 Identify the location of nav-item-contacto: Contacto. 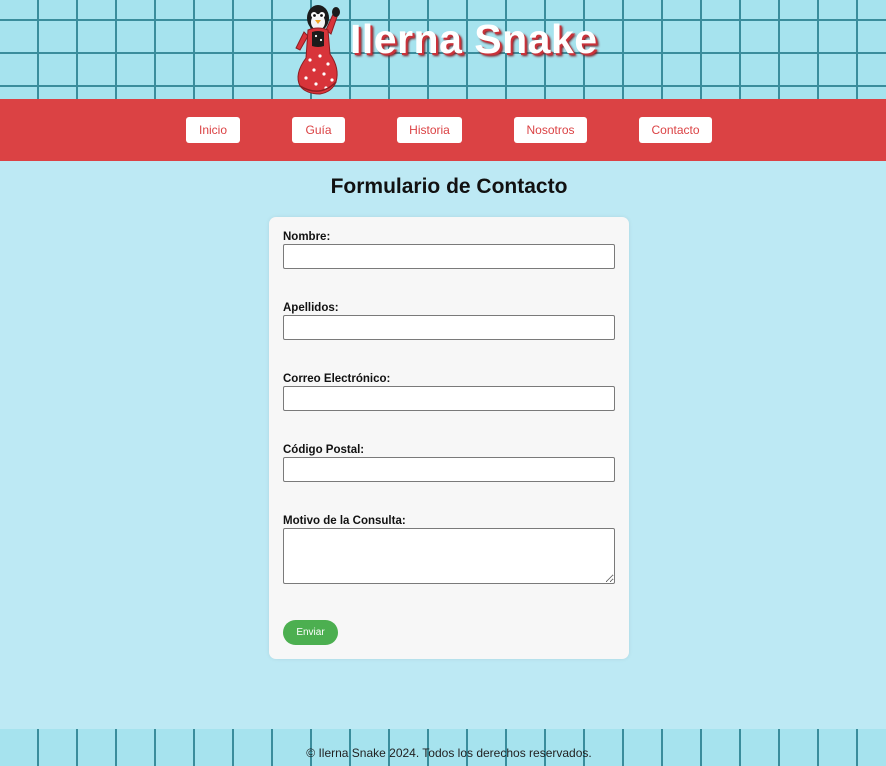
(675, 130).